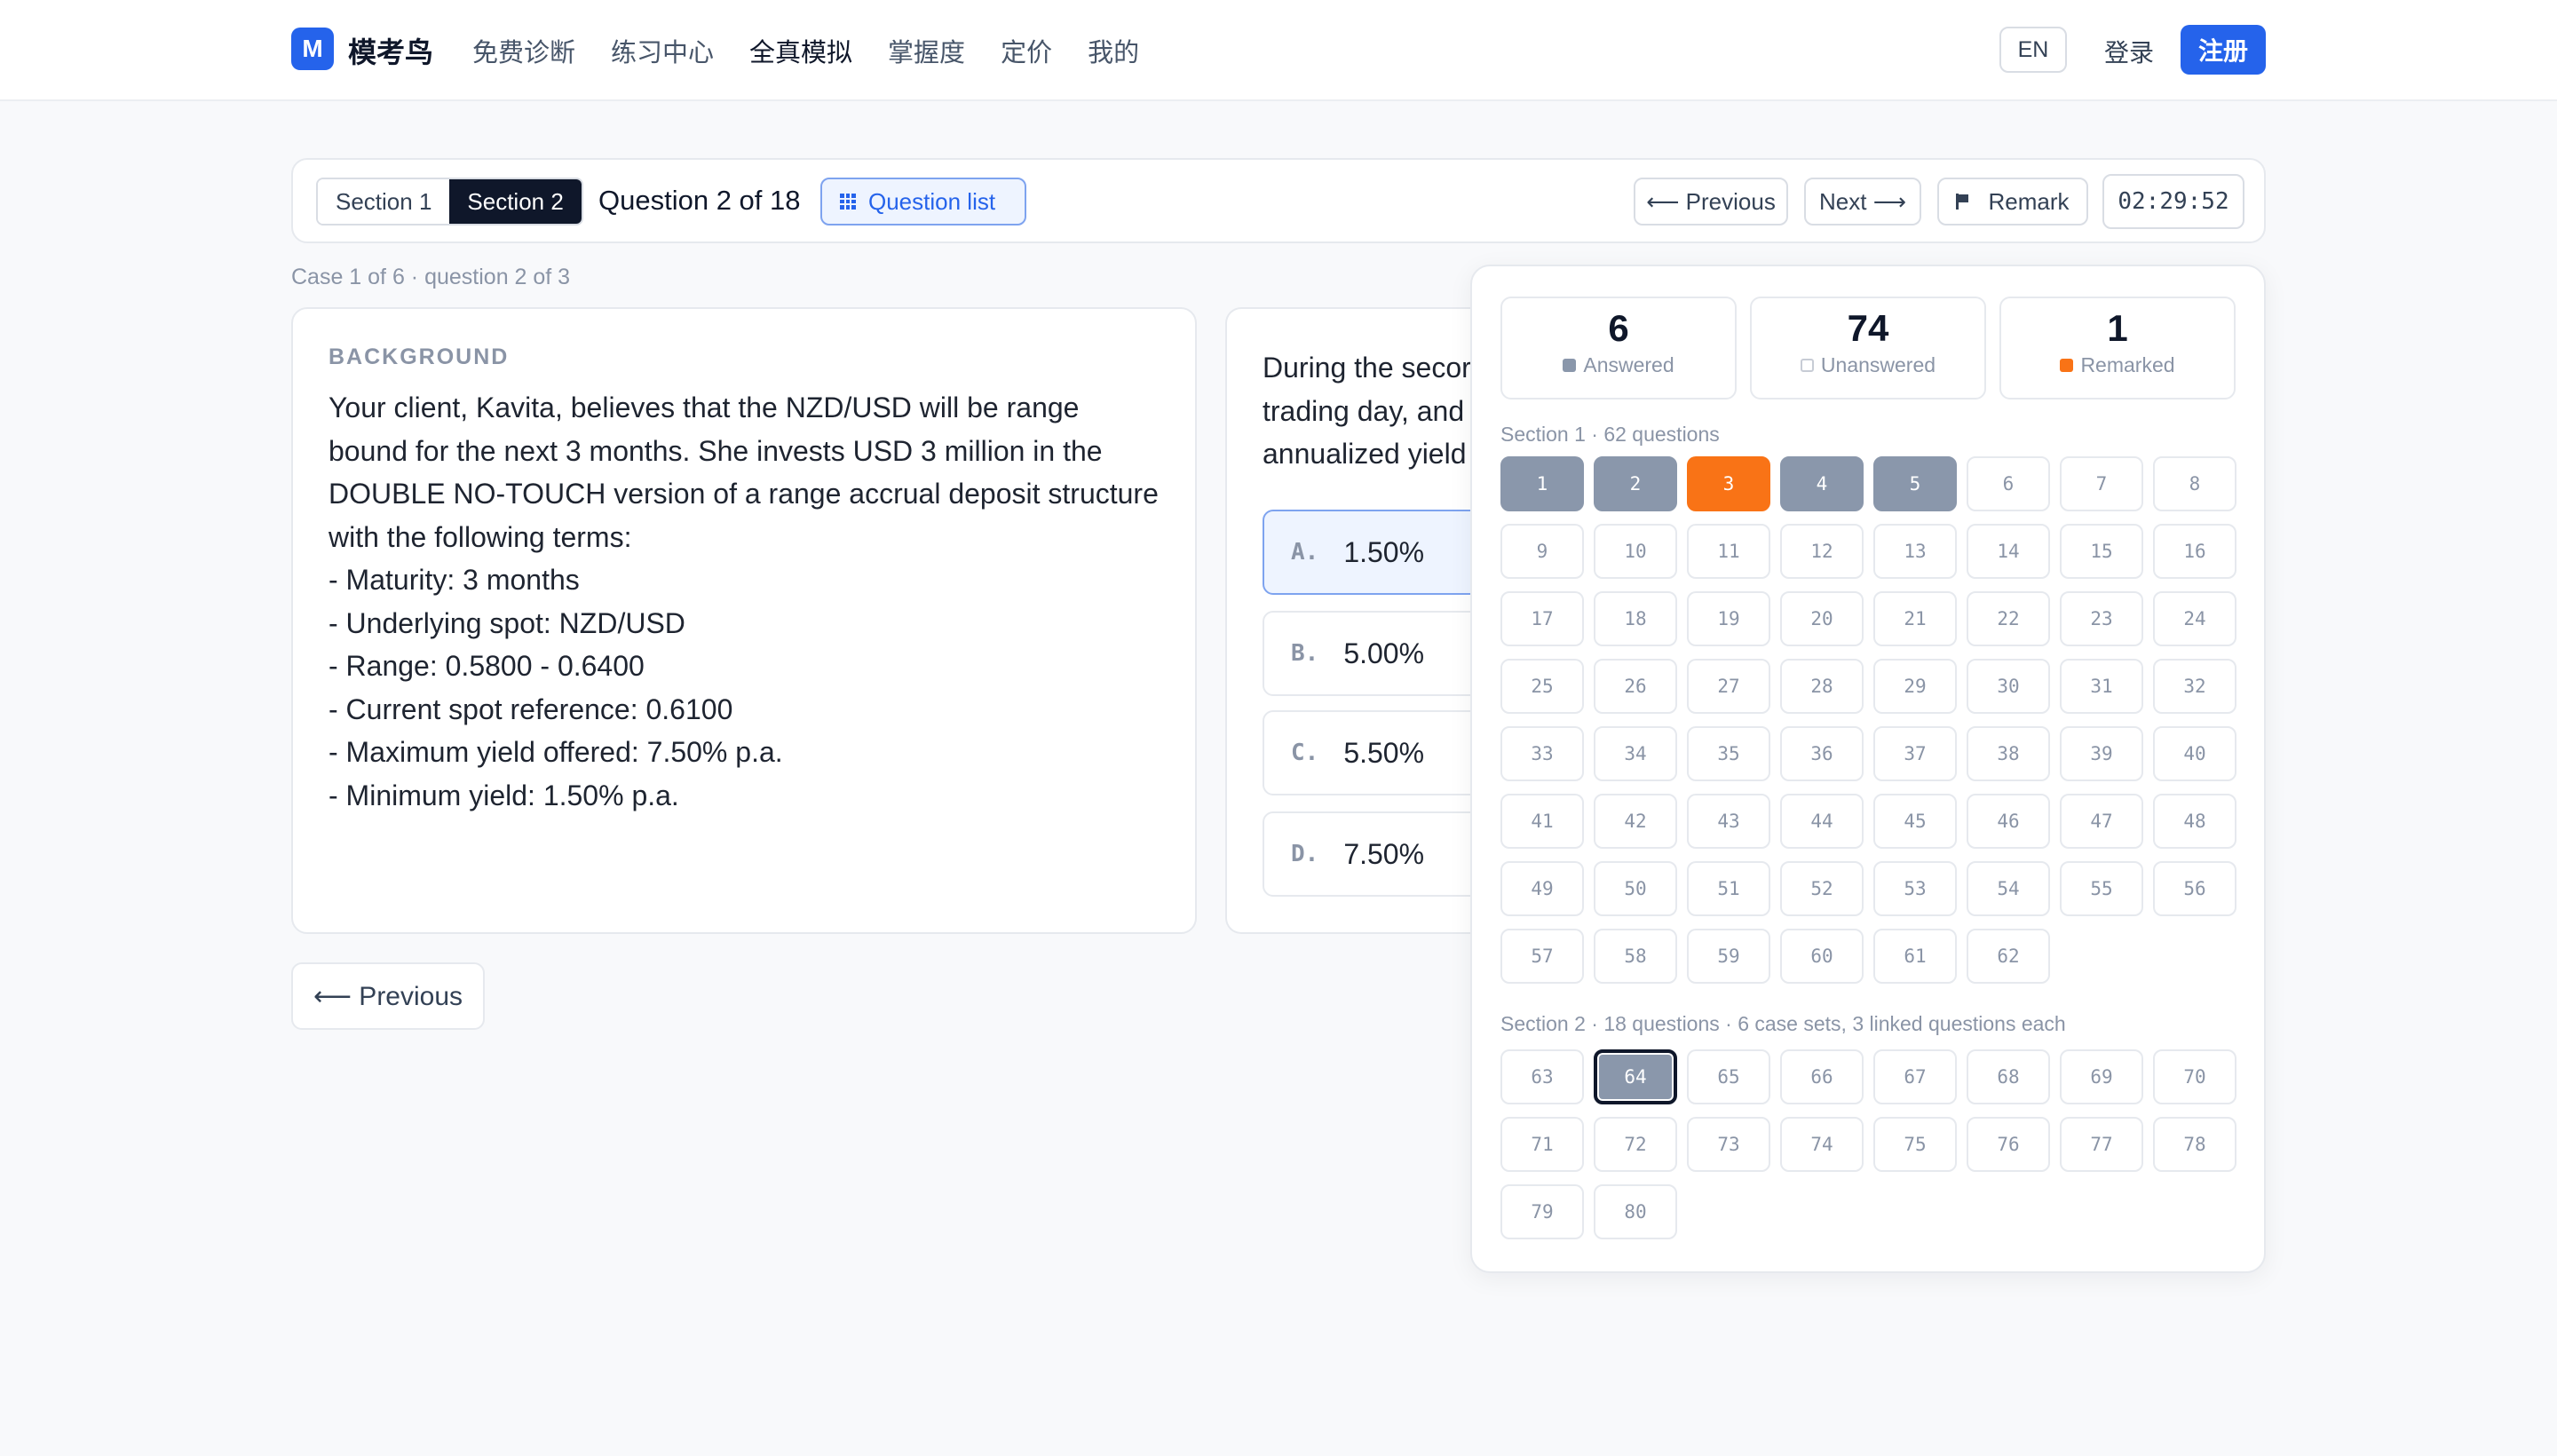  Describe the element at coordinates (1635, 888) in the screenshot. I see `question-number-50: 50` at that location.